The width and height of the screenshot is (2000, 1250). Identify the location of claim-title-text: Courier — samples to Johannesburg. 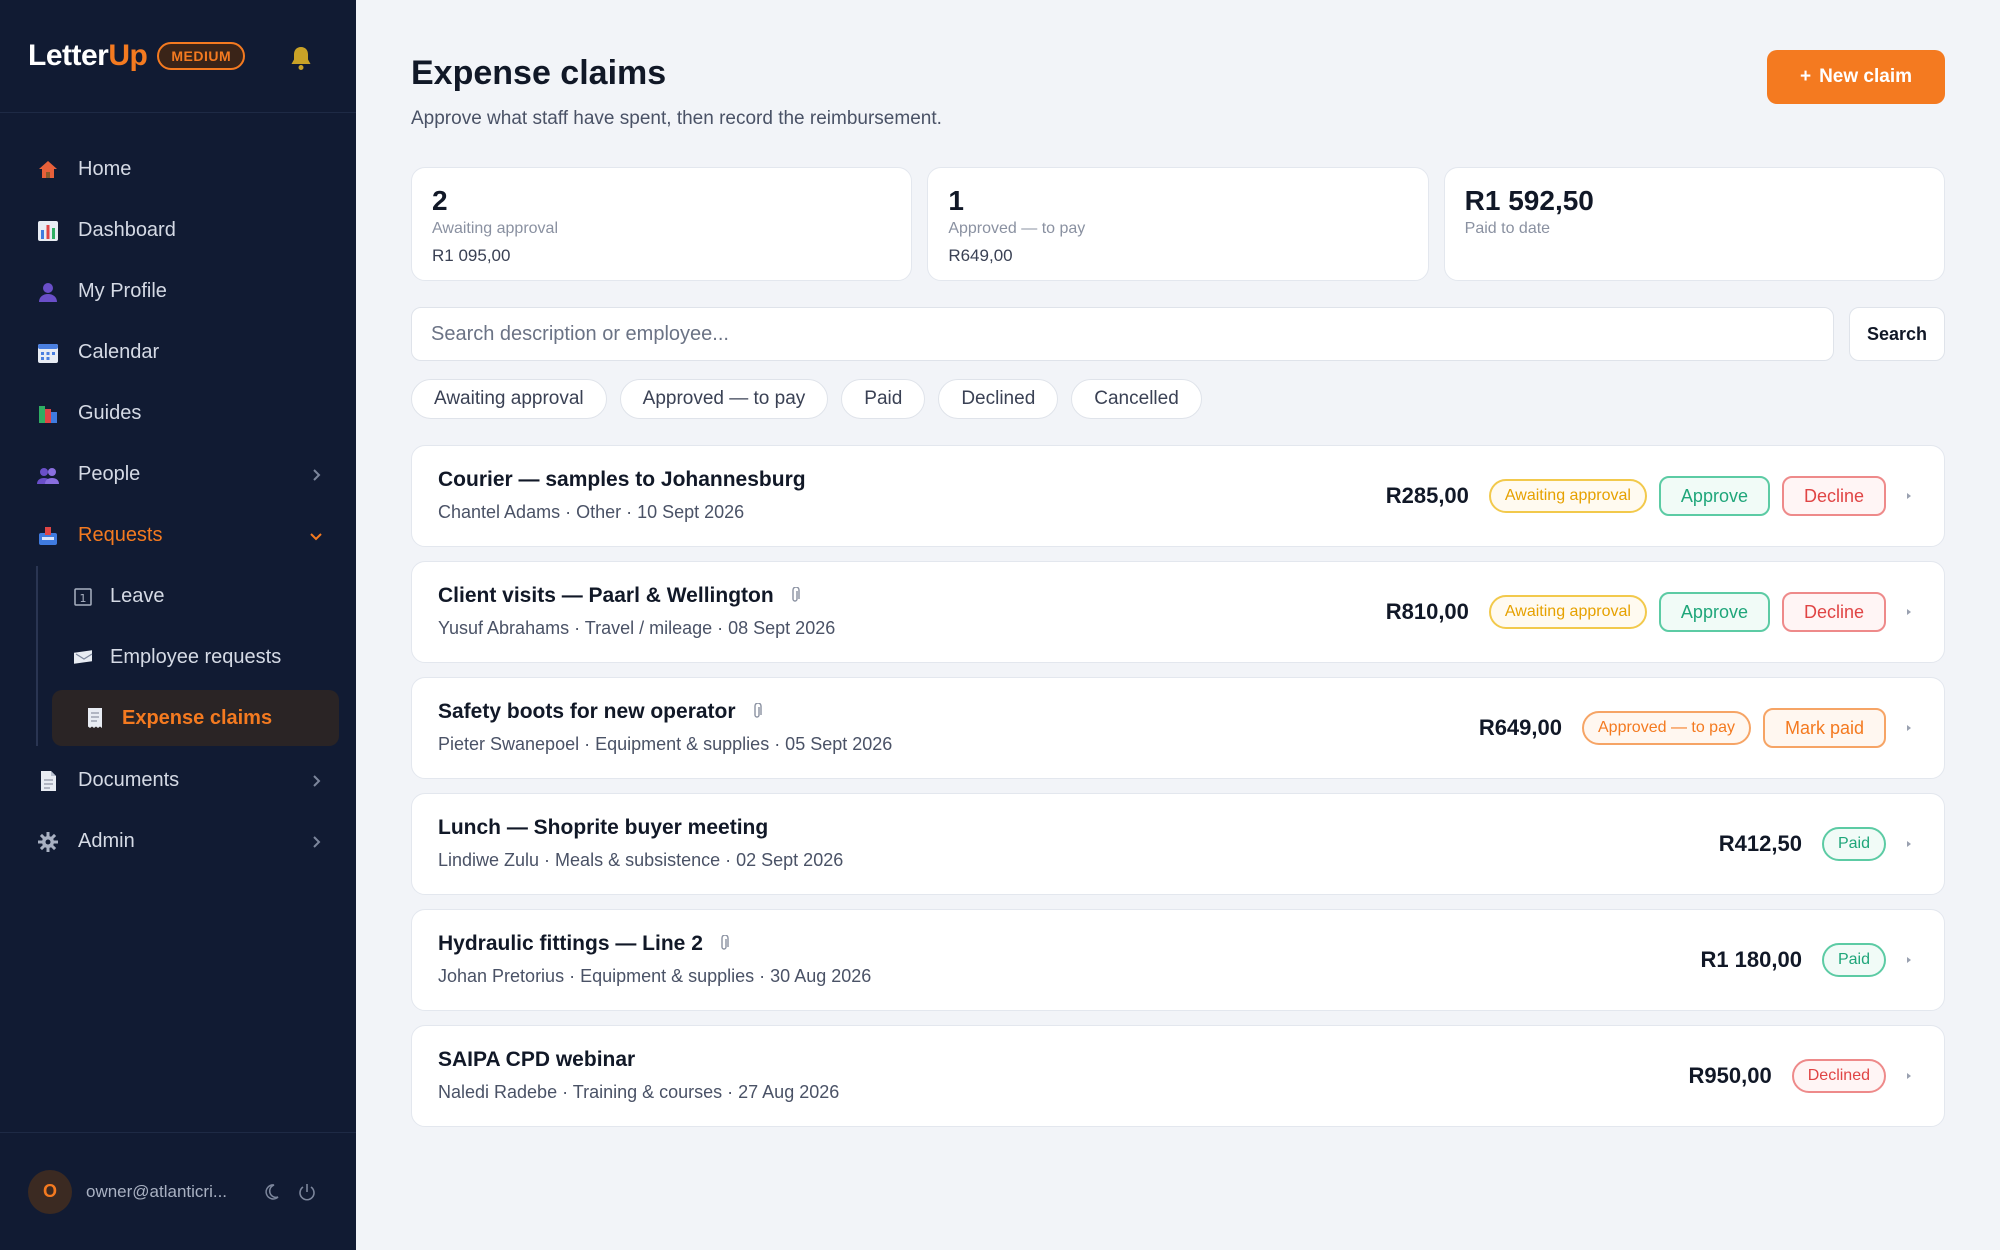
(622, 479).